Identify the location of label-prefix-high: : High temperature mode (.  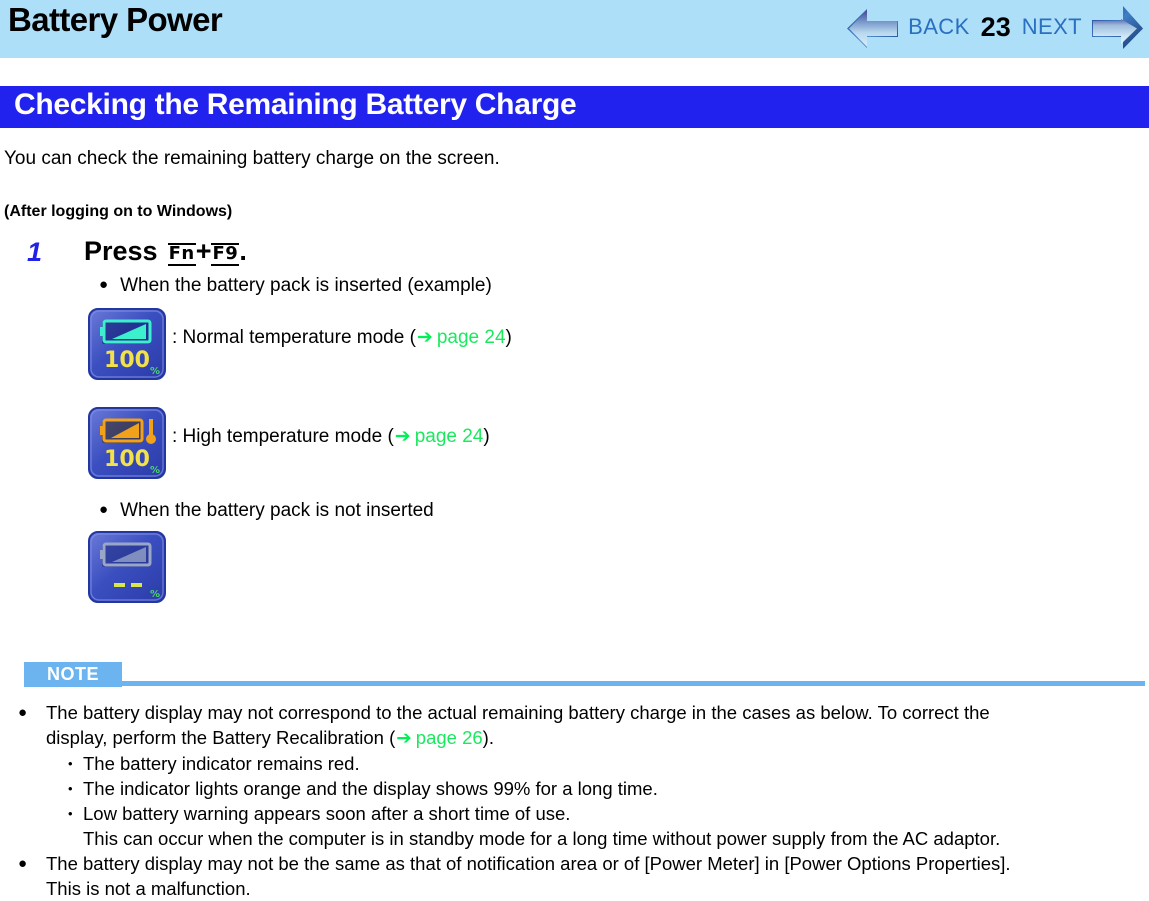
(283, 436).